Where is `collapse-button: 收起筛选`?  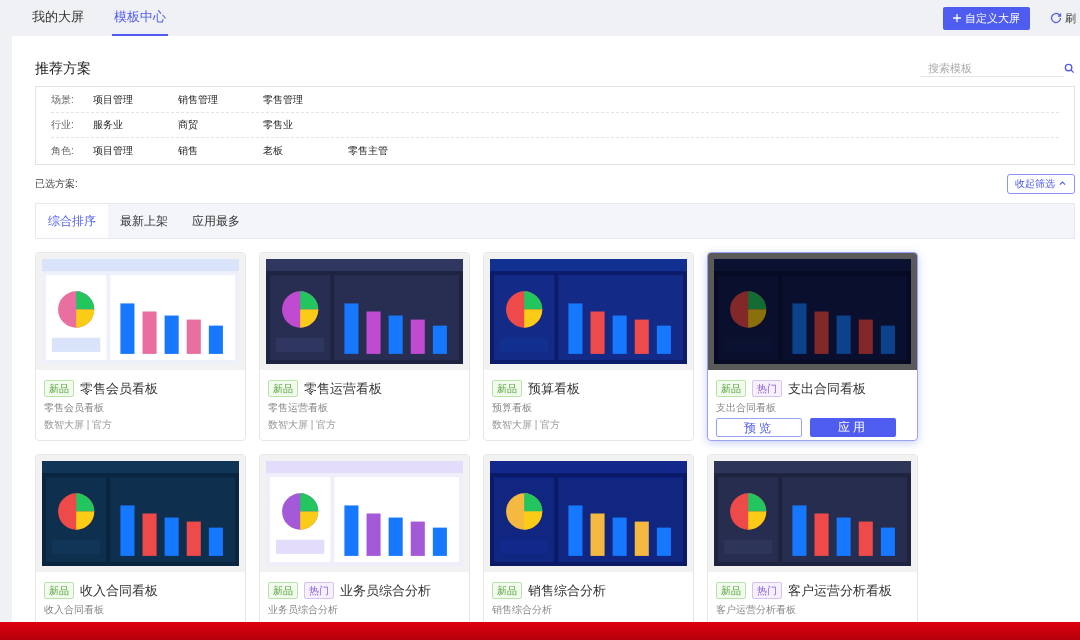
collapse-button: 收起筛选 is located at coordinates (1041, 183).